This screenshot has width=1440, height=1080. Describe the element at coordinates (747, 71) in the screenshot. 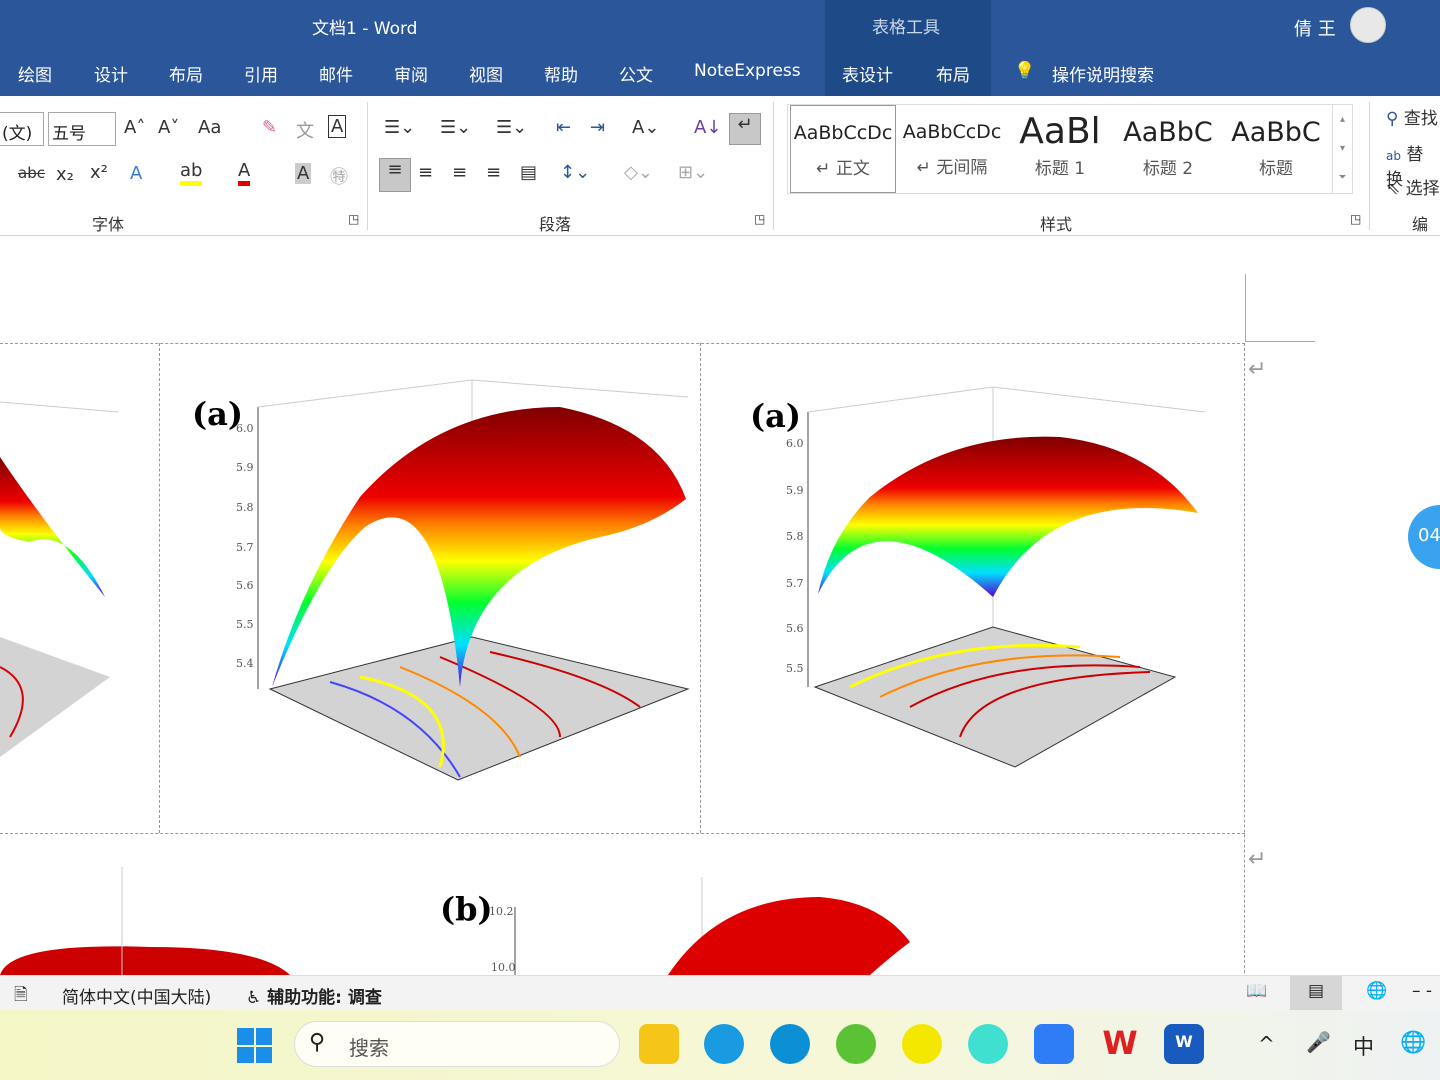

I see `tab-noteexpress: NoteExpress` at that location.